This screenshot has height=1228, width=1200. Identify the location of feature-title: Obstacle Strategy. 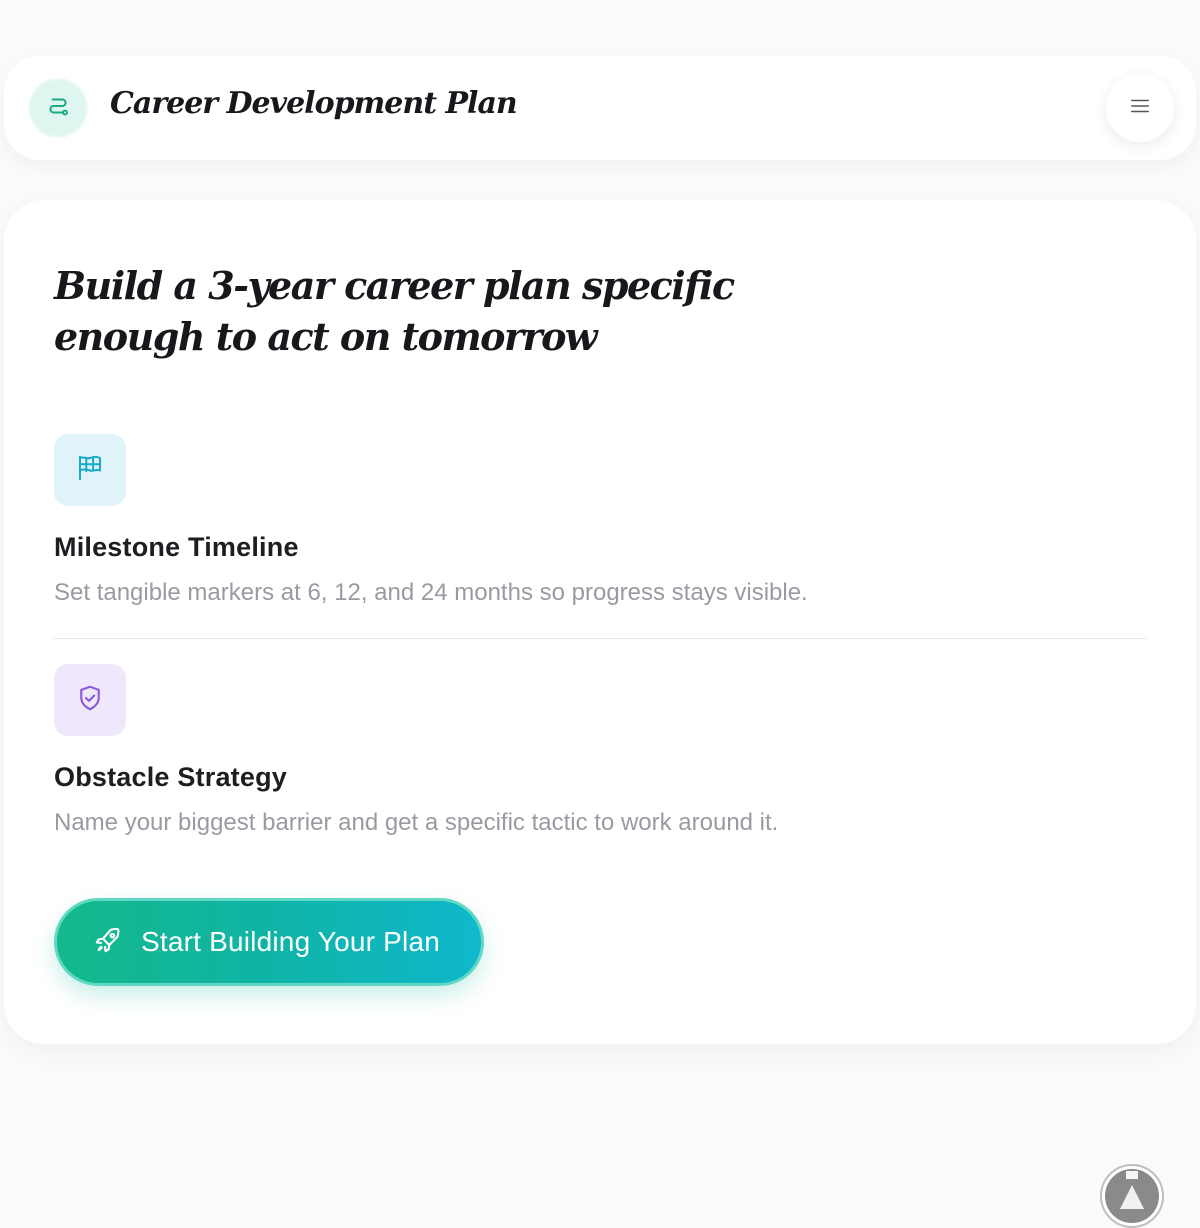
(170, 777).